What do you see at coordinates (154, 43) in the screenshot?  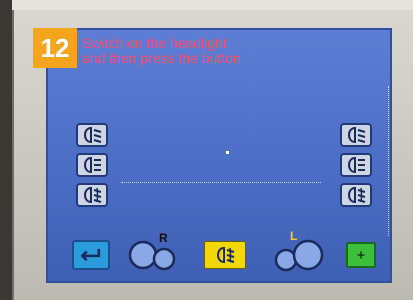 I see `instruction-line-1: Switch on the headlight` at bounding box center [154, 43].